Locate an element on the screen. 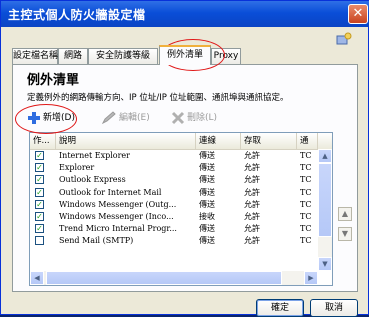  table-row: Send Mail (SMTP) 傳送 允許 TC is located at coordinates (174, 241).